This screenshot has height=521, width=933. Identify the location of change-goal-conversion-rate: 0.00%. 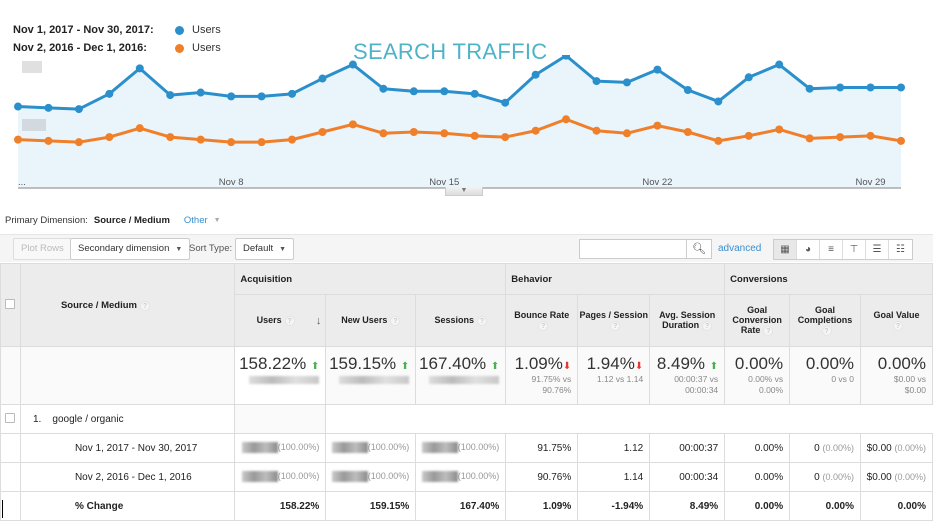
(757, 506).